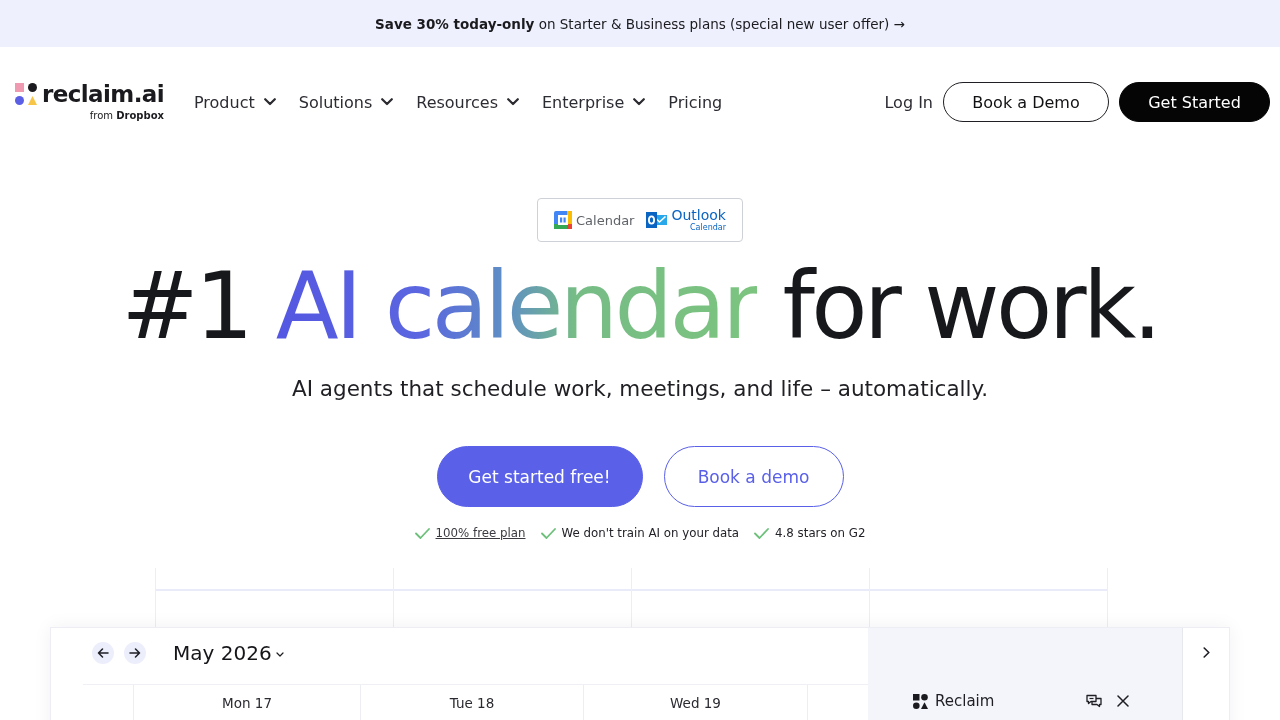  What do you see at coordinates (279, 654) in the screenshot?
I see `caret-icon` at bounding box center [279, 654].